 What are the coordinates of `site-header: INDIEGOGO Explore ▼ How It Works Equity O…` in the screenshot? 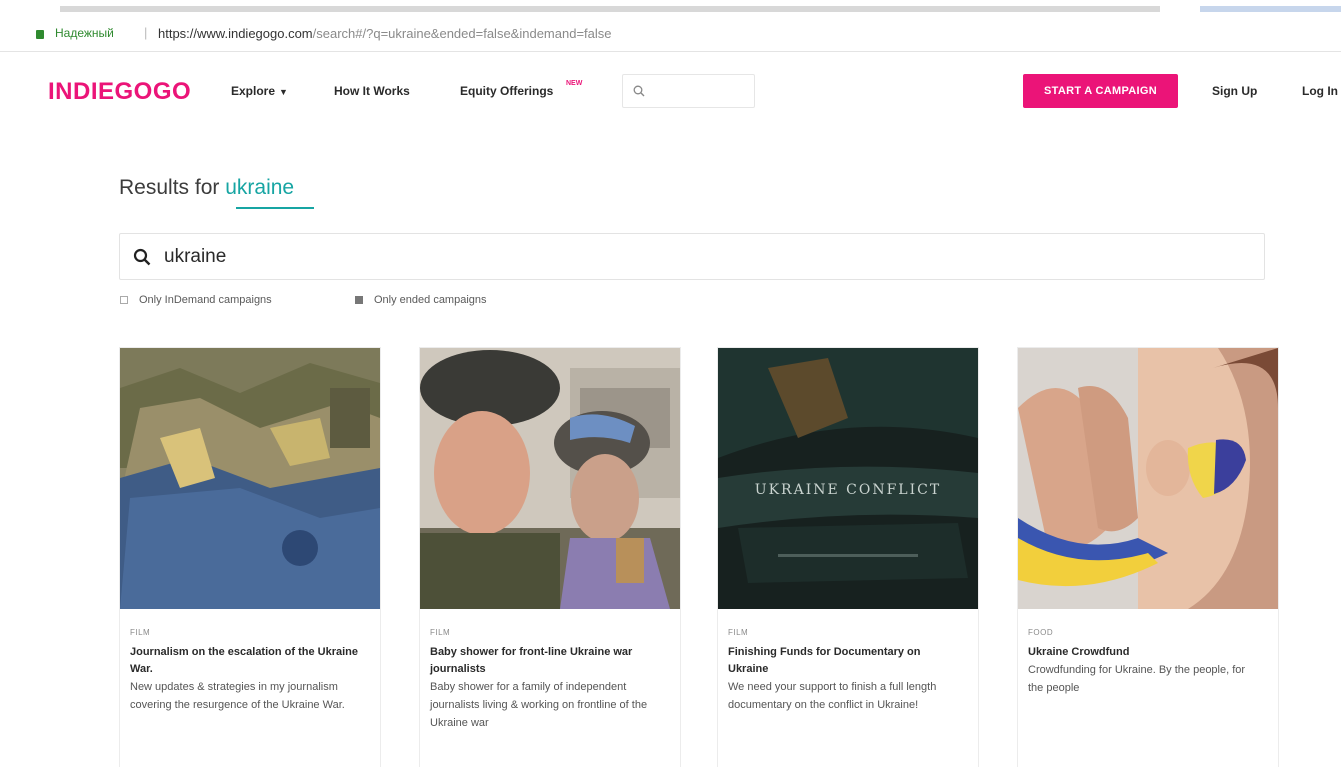 It's located at (670, 92).